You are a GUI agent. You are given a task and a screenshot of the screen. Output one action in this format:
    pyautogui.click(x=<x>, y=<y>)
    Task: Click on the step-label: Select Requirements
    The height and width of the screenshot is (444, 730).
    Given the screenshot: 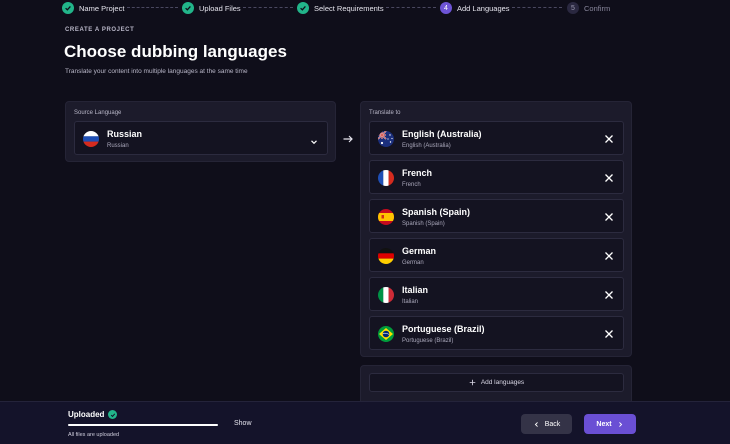 What is the action you would take?
    pyautogui.click(x=349, y=8)
    